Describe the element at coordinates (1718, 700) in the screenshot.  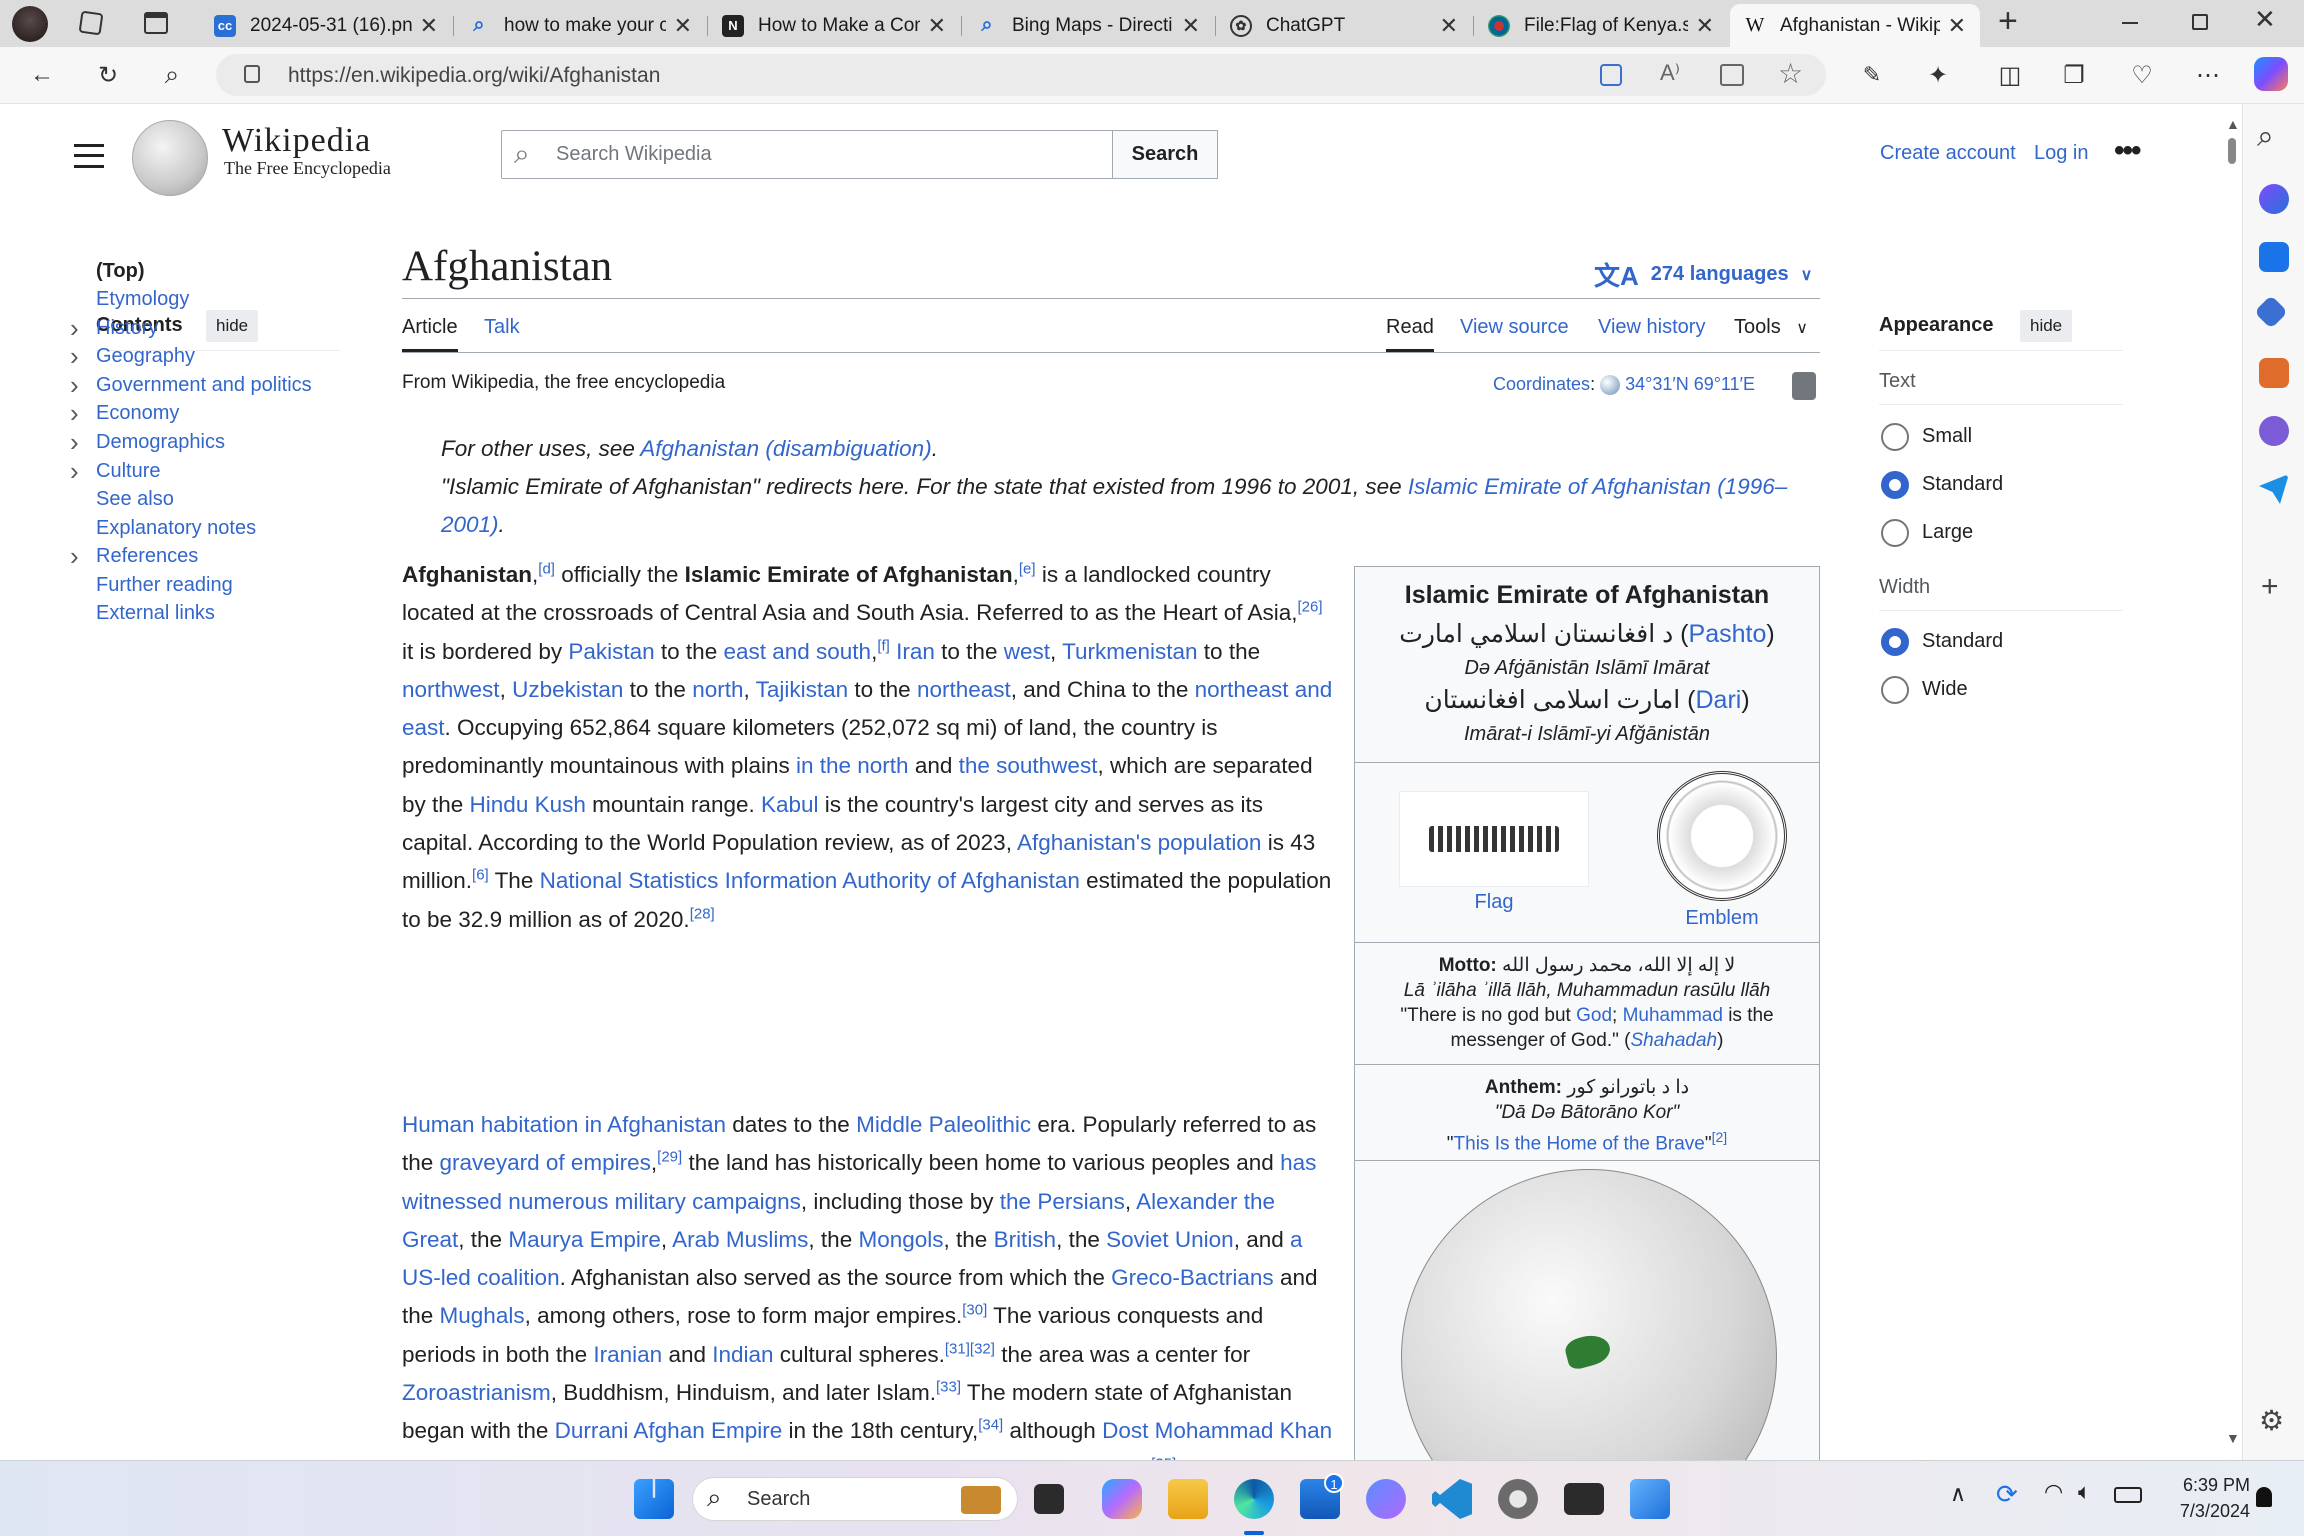
I see `dari-link: Dari` at that location.